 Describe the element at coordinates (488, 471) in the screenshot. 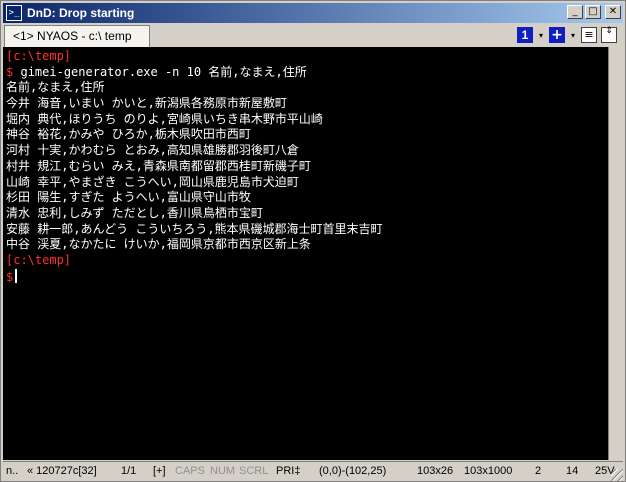

I see `status-buffer-size: 103x1000` at that location.